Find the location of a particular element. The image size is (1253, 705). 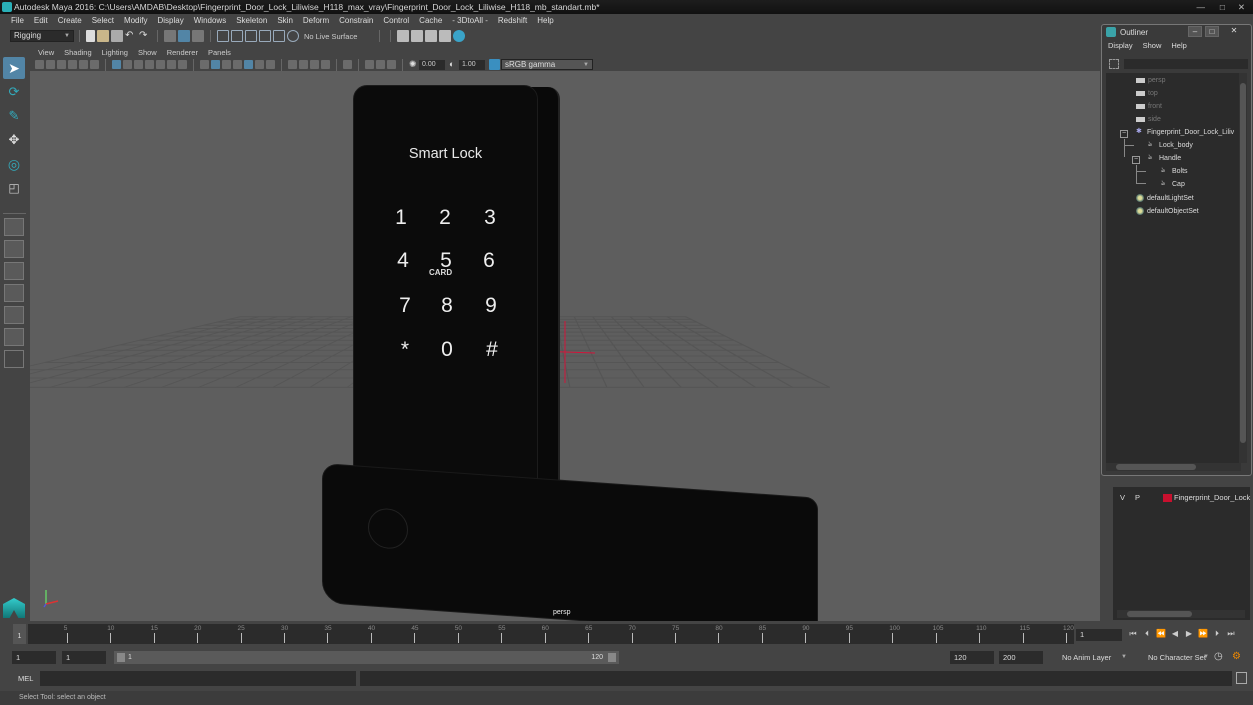

outliner-item-bolts: ঌ Bolts is located at coordinates (1174, 171).